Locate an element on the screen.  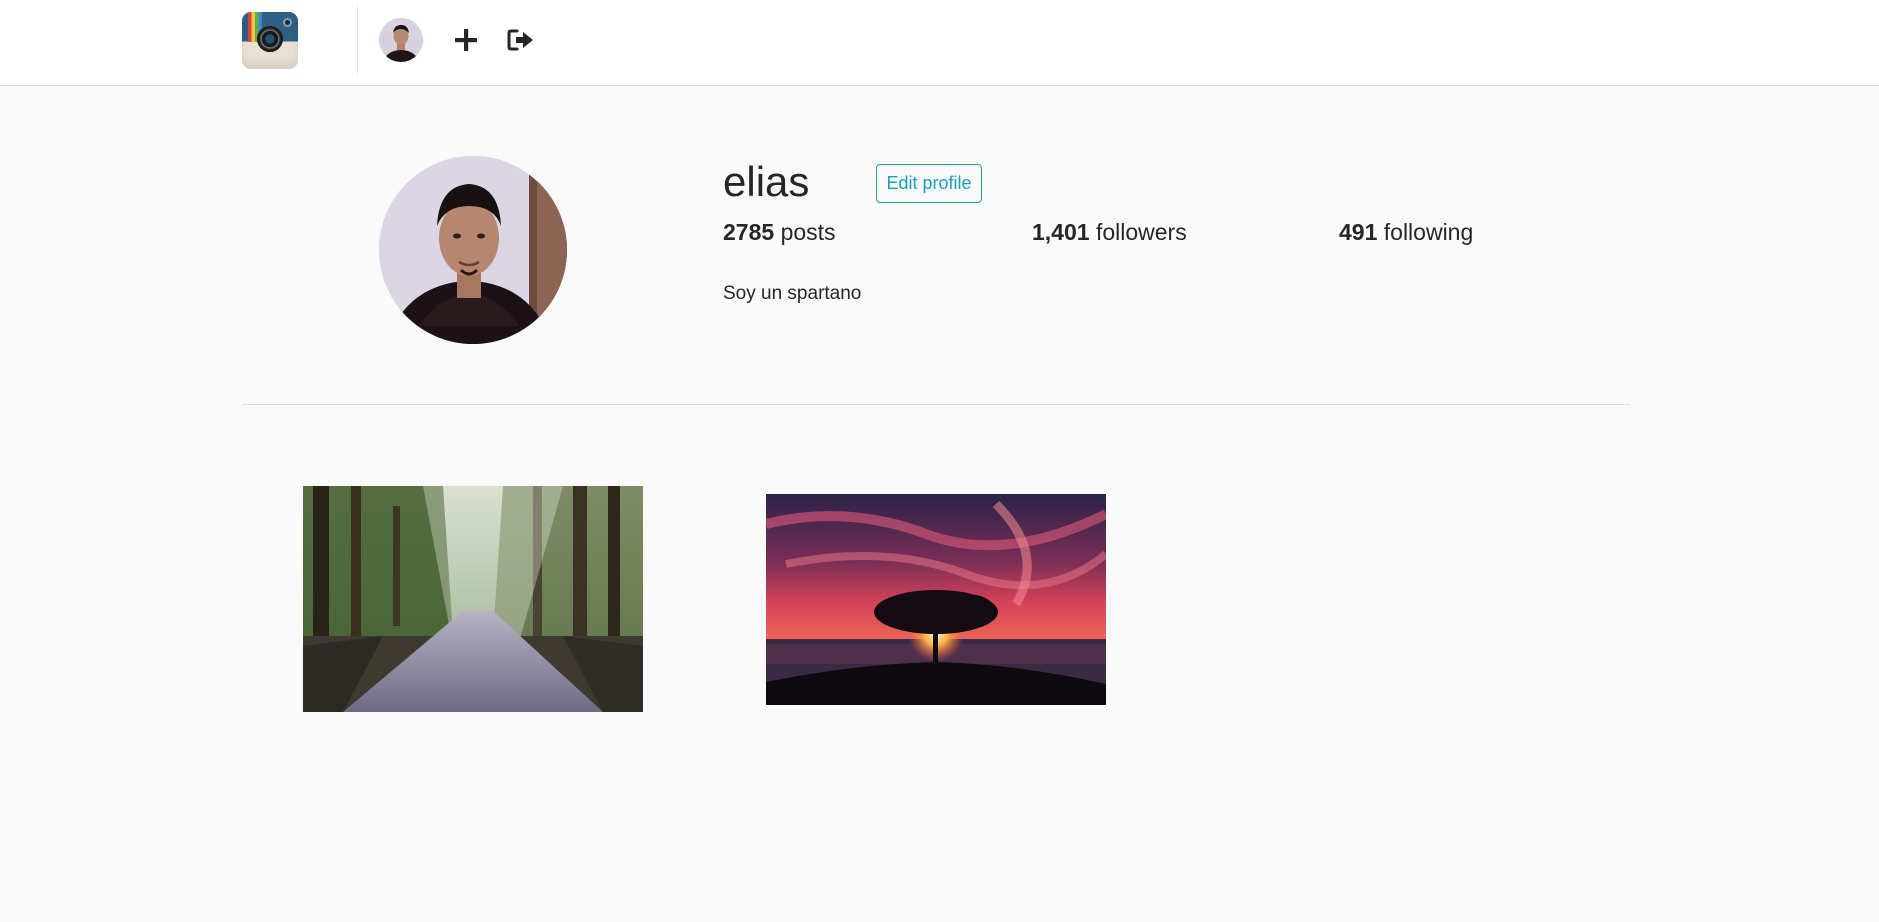
following-count: 491 is located at coordinates (1358, 232).